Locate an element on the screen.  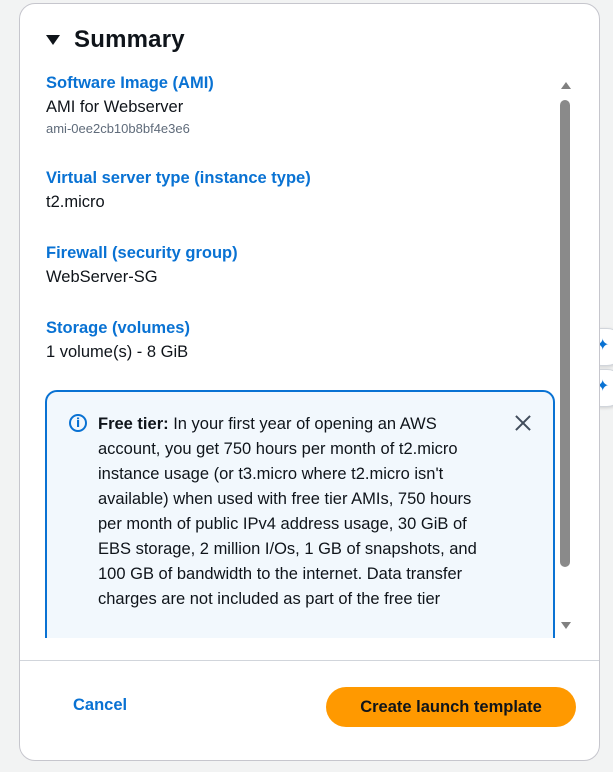
create-launch-template-button: Create launch template is located at coordinates (451, 707).